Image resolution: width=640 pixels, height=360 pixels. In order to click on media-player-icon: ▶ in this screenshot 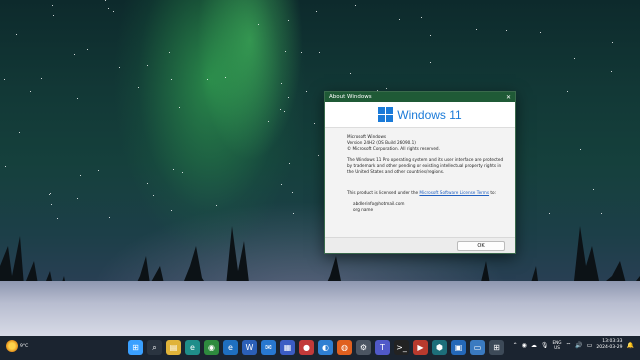, I will do `click(420, 347)`.